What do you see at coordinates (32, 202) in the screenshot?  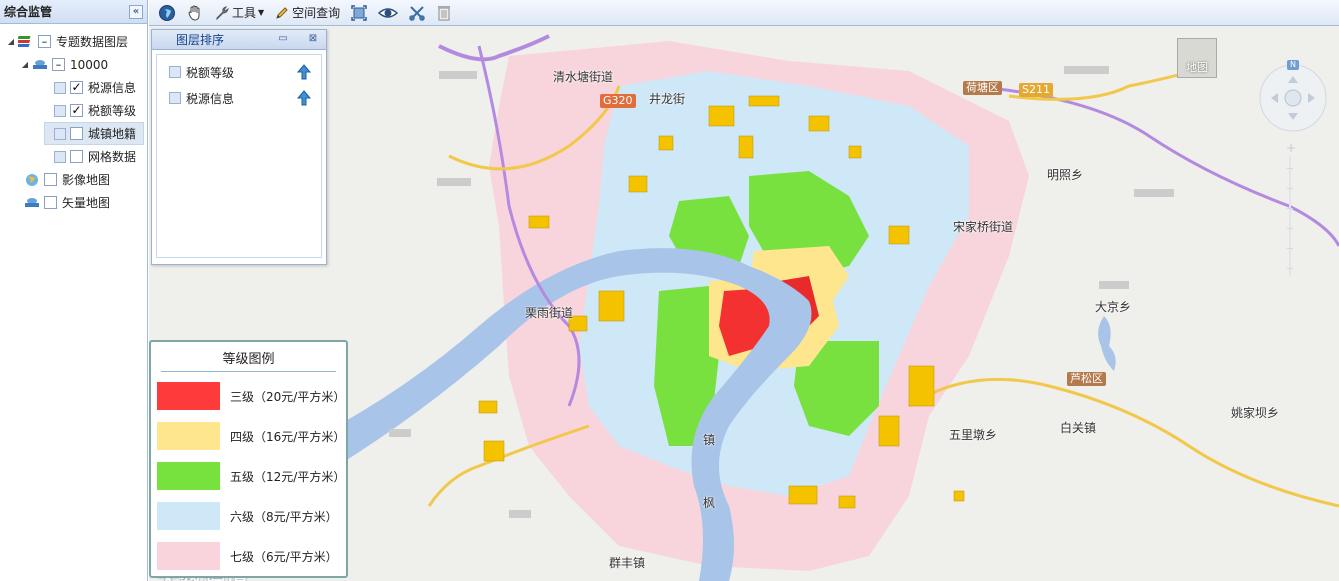 I see `layers-icon` at bounding box center [32, 202].